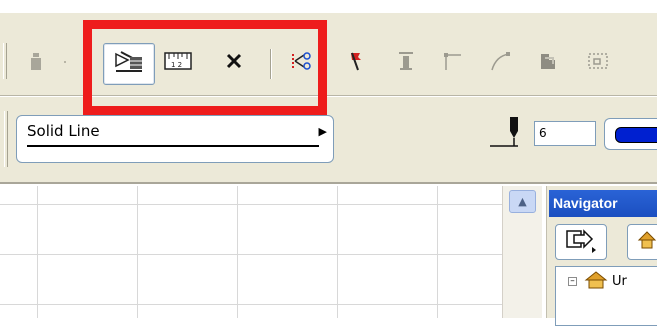 The image size is (657, 326). I want to click on scroll-up-button: ▲, so click(522, 201).